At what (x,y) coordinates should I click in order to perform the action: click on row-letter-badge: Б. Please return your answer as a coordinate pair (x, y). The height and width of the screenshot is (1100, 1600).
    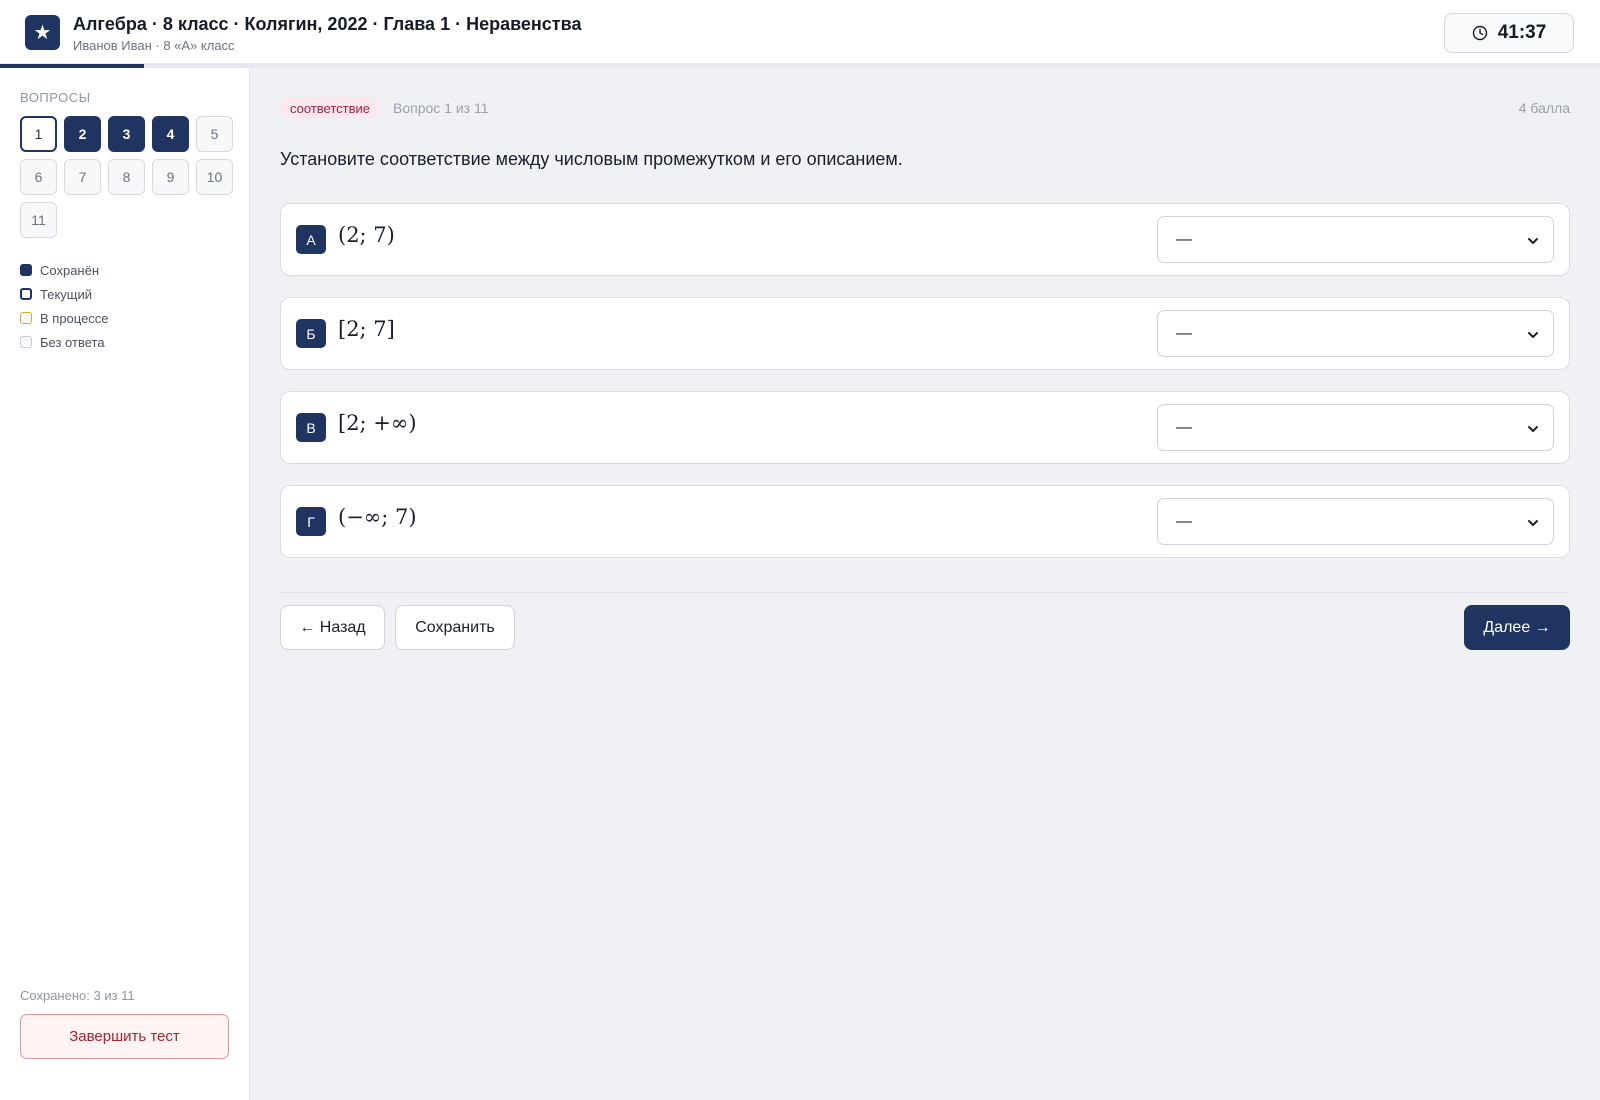
    Looking at the image, I should click on (311, 333).